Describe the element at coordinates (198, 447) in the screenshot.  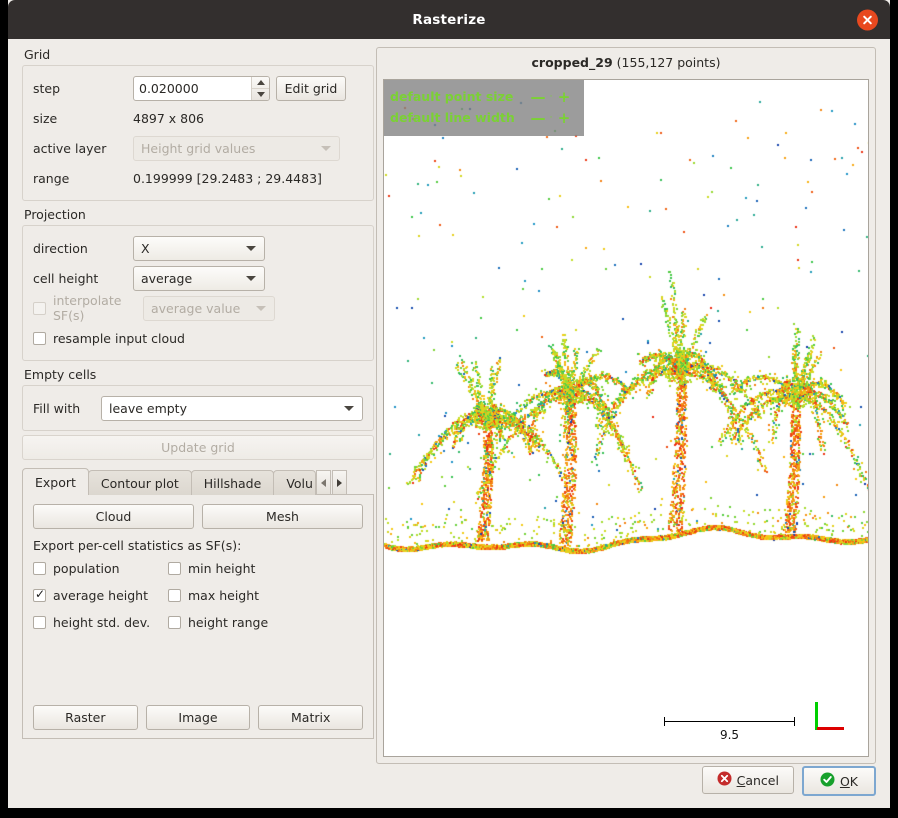
I see `update-grid-button: Update grid` at that location.